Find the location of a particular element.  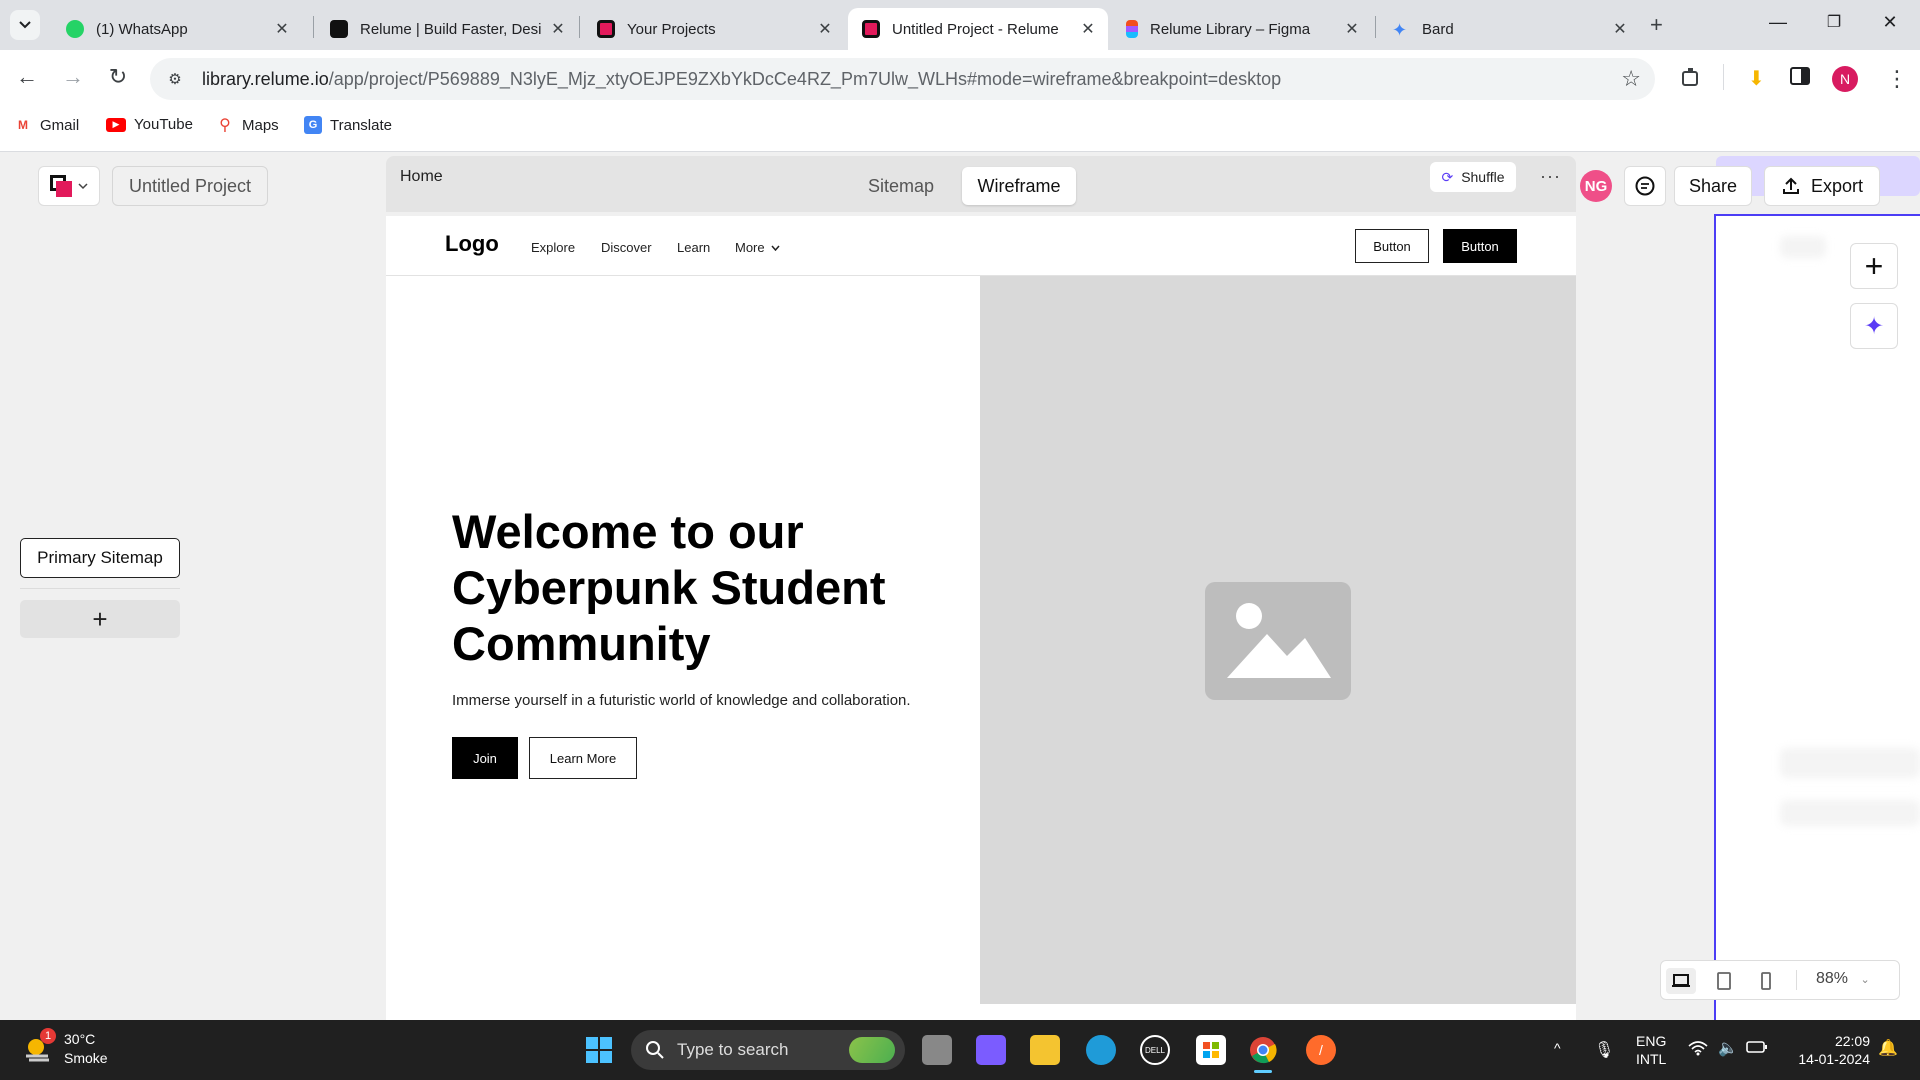

notification-bell-icon: 🔔 is located at coordinates (1888, 1048).